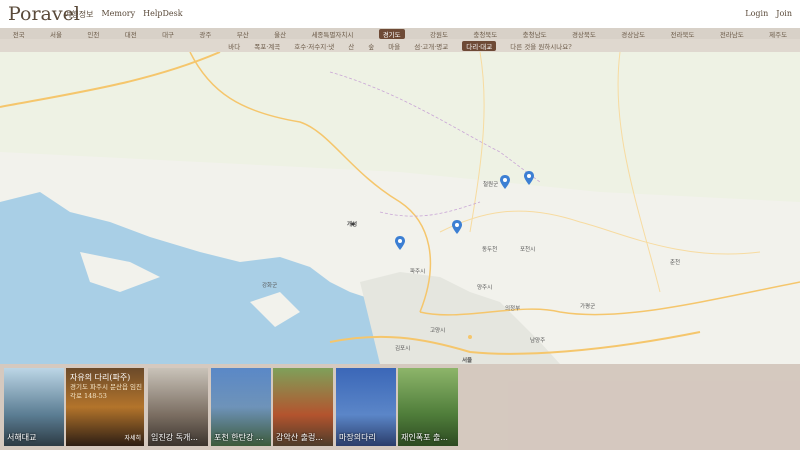 The height and width of the screenshot is (450, 800). What do you see at coordinates (106, 391) in the screenshot?
I see `spot-card-address: 경기도 파주시 문산읍 임진각로 148-53` at bounding box center [106, 391].